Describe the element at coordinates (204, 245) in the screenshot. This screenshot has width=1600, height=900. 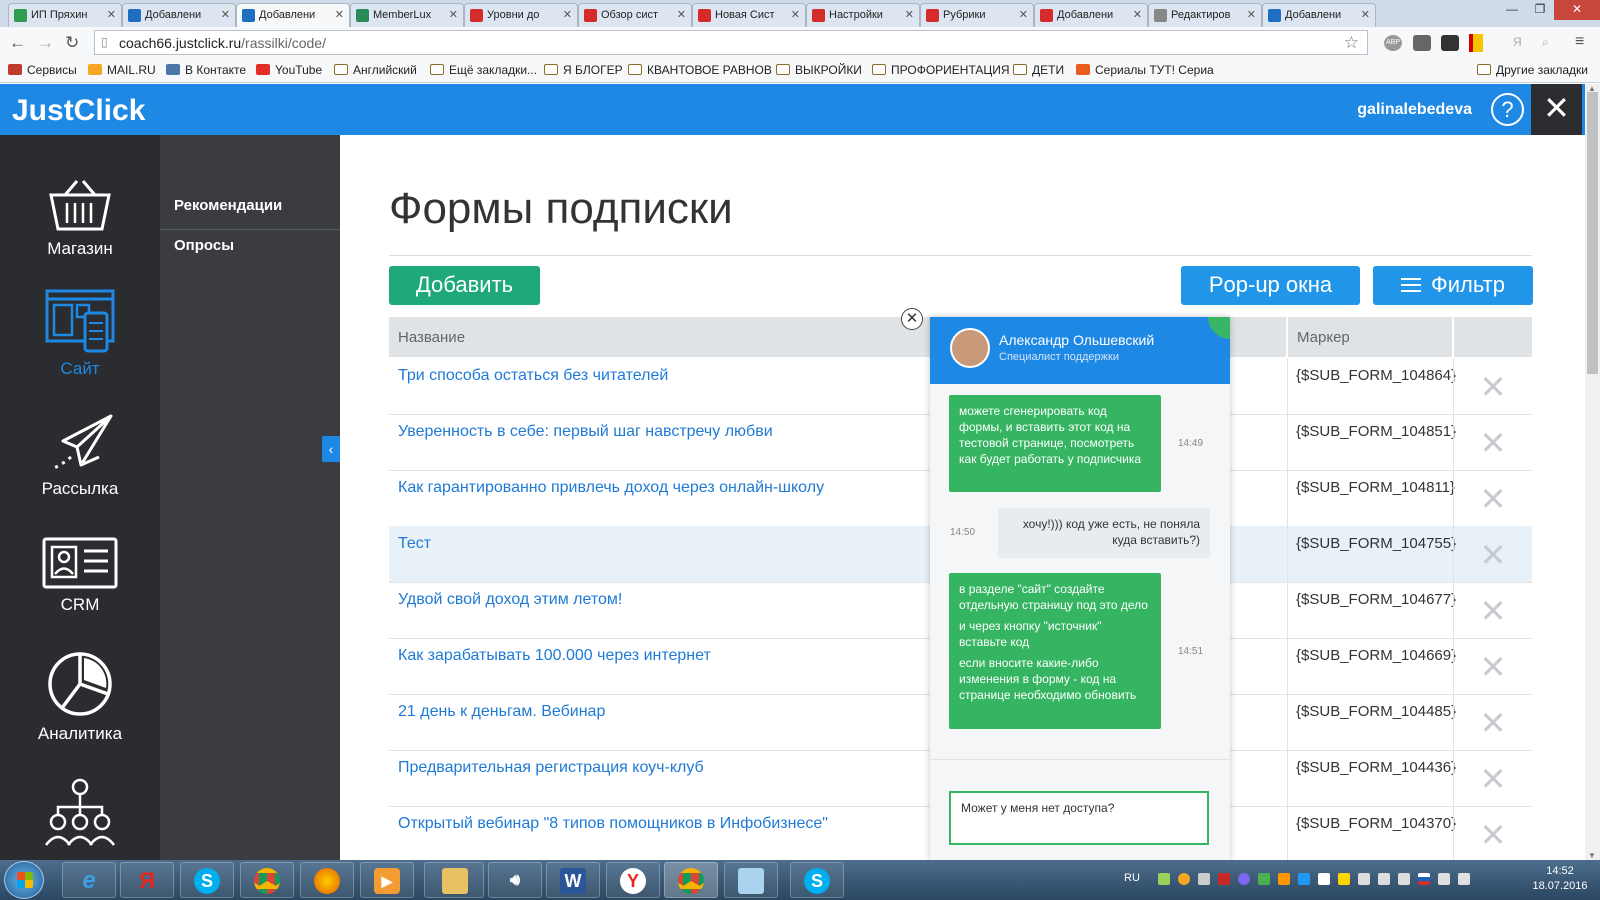
I see `subnav-item-polls: Опросы` at that location.